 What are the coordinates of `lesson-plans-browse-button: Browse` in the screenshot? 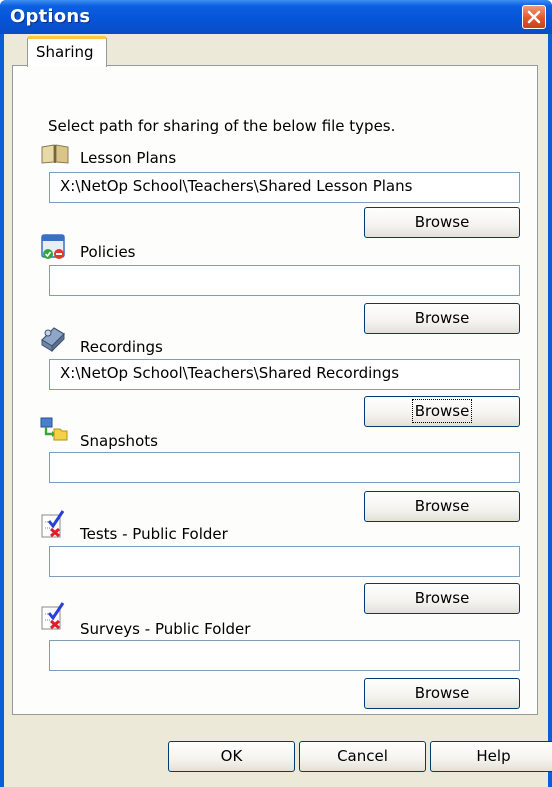 It's located at (442, 222).